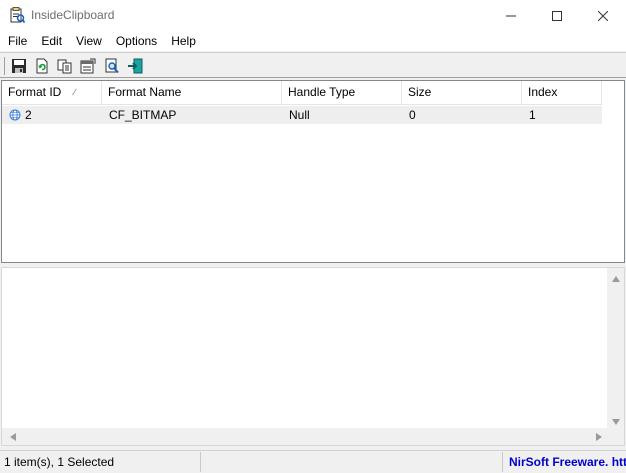 This screenshot has height=473, width=626. I want to click on title-bar: InsideClipboard, so click(313, 15).